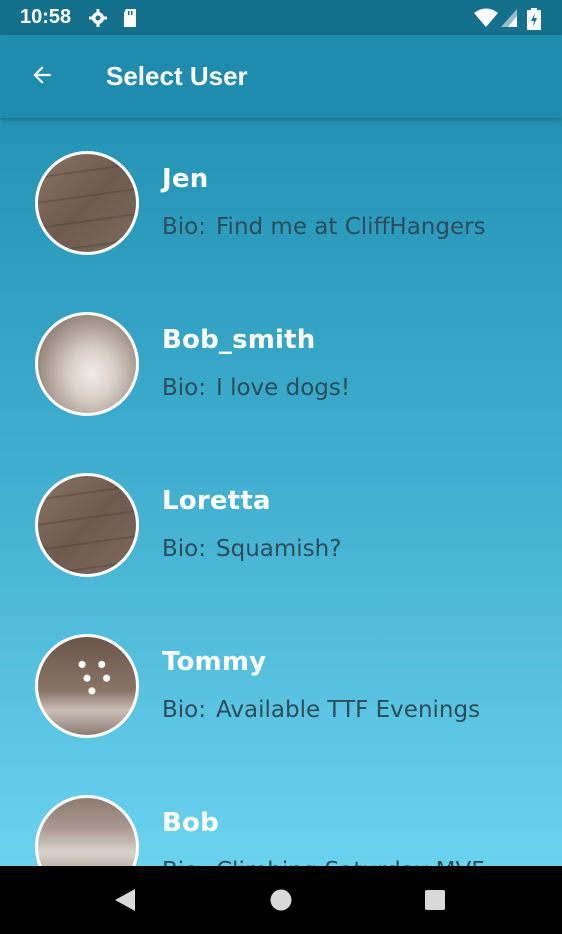  Describe the element at coordinates (98, 20) in the screenshot. I see `settings-icon` at that location.